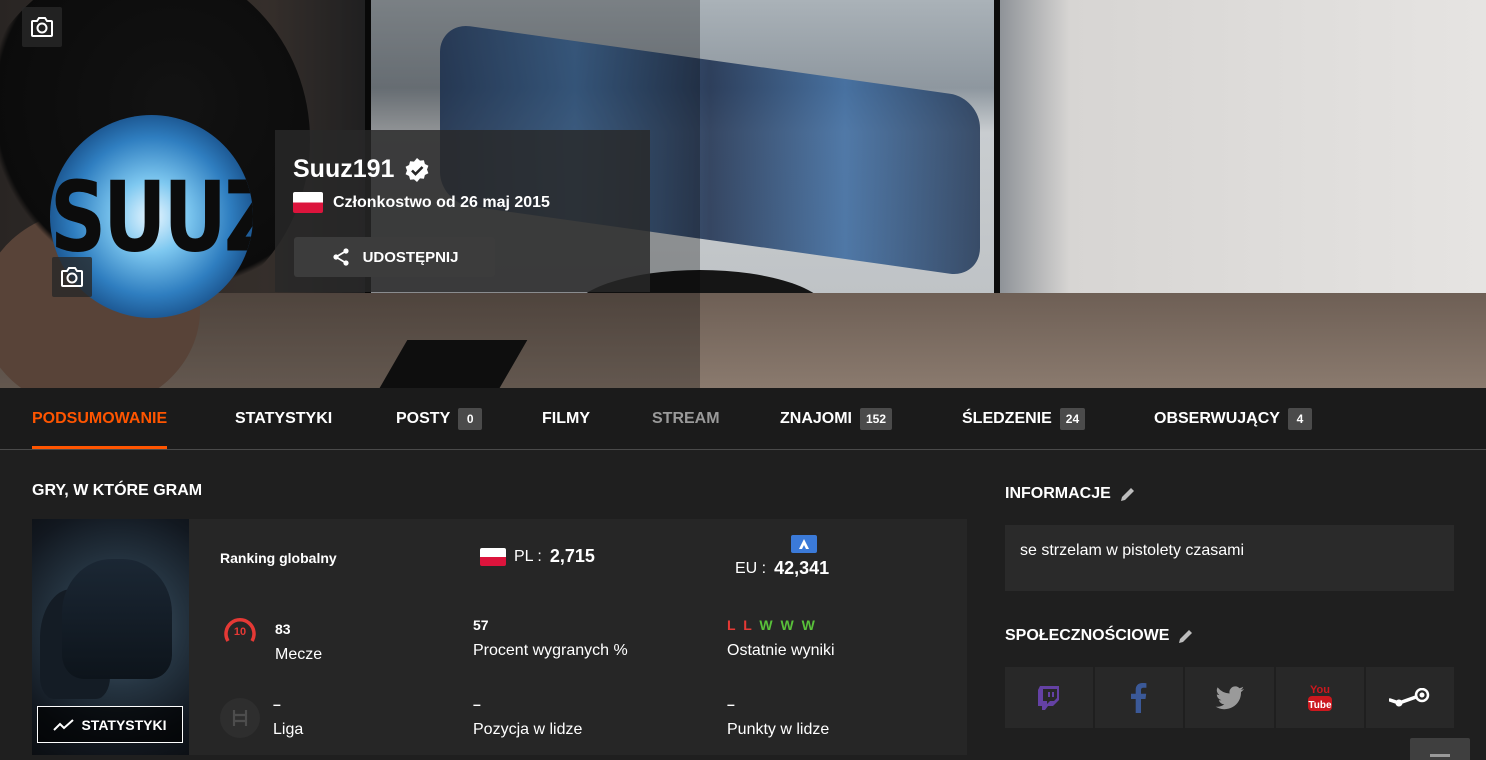 This screenshot has width=1486, height=760. What do you see at coordinates (1320, 690) in the screenshot?
I see `svg-text: You` at bounding box center [1320, 690].